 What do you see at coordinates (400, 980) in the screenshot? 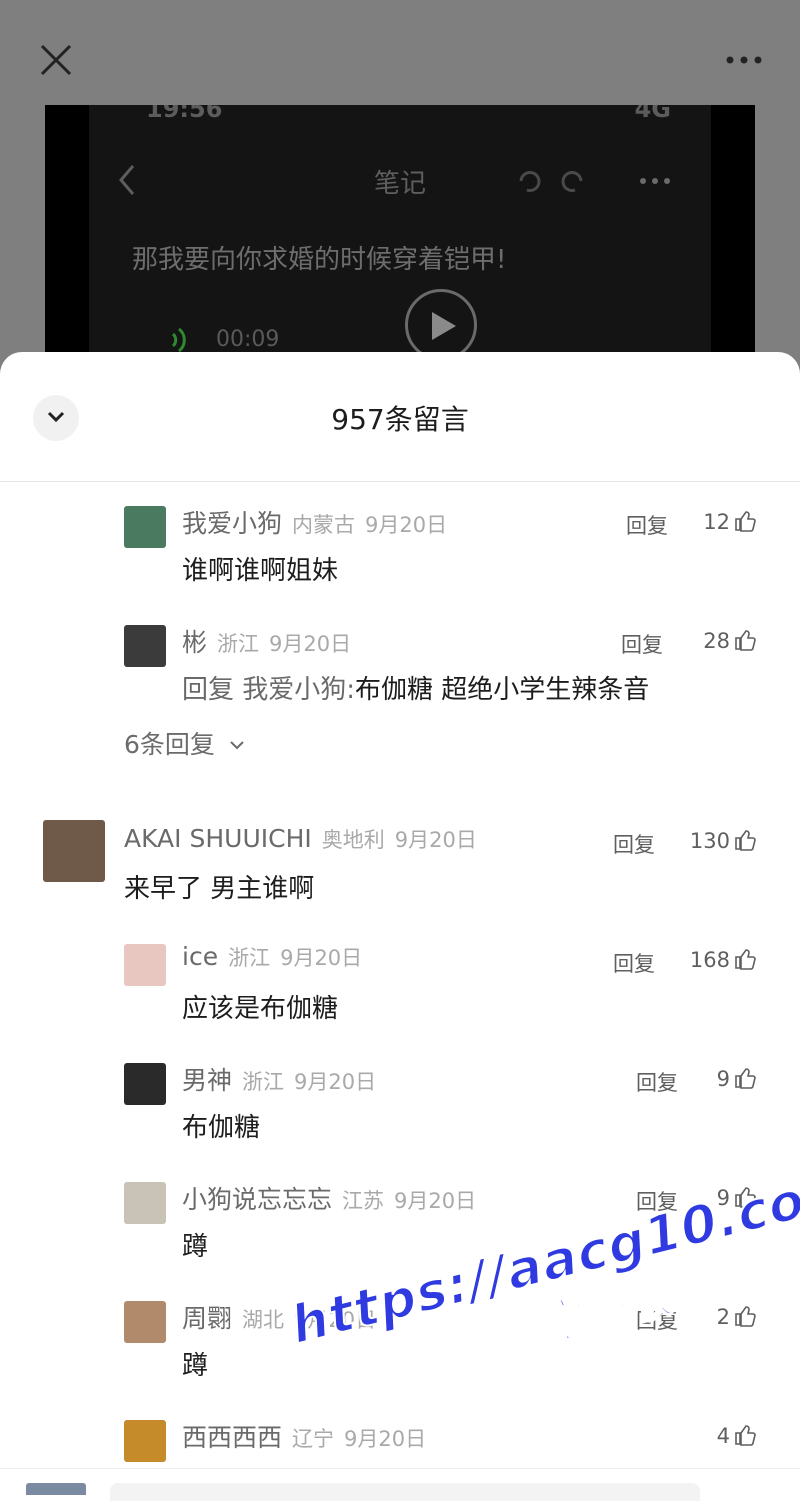
I see `reply-item: ice 浙江 9月20日 回复 168 应该是布伽糖` at bounding box center [400, 980].